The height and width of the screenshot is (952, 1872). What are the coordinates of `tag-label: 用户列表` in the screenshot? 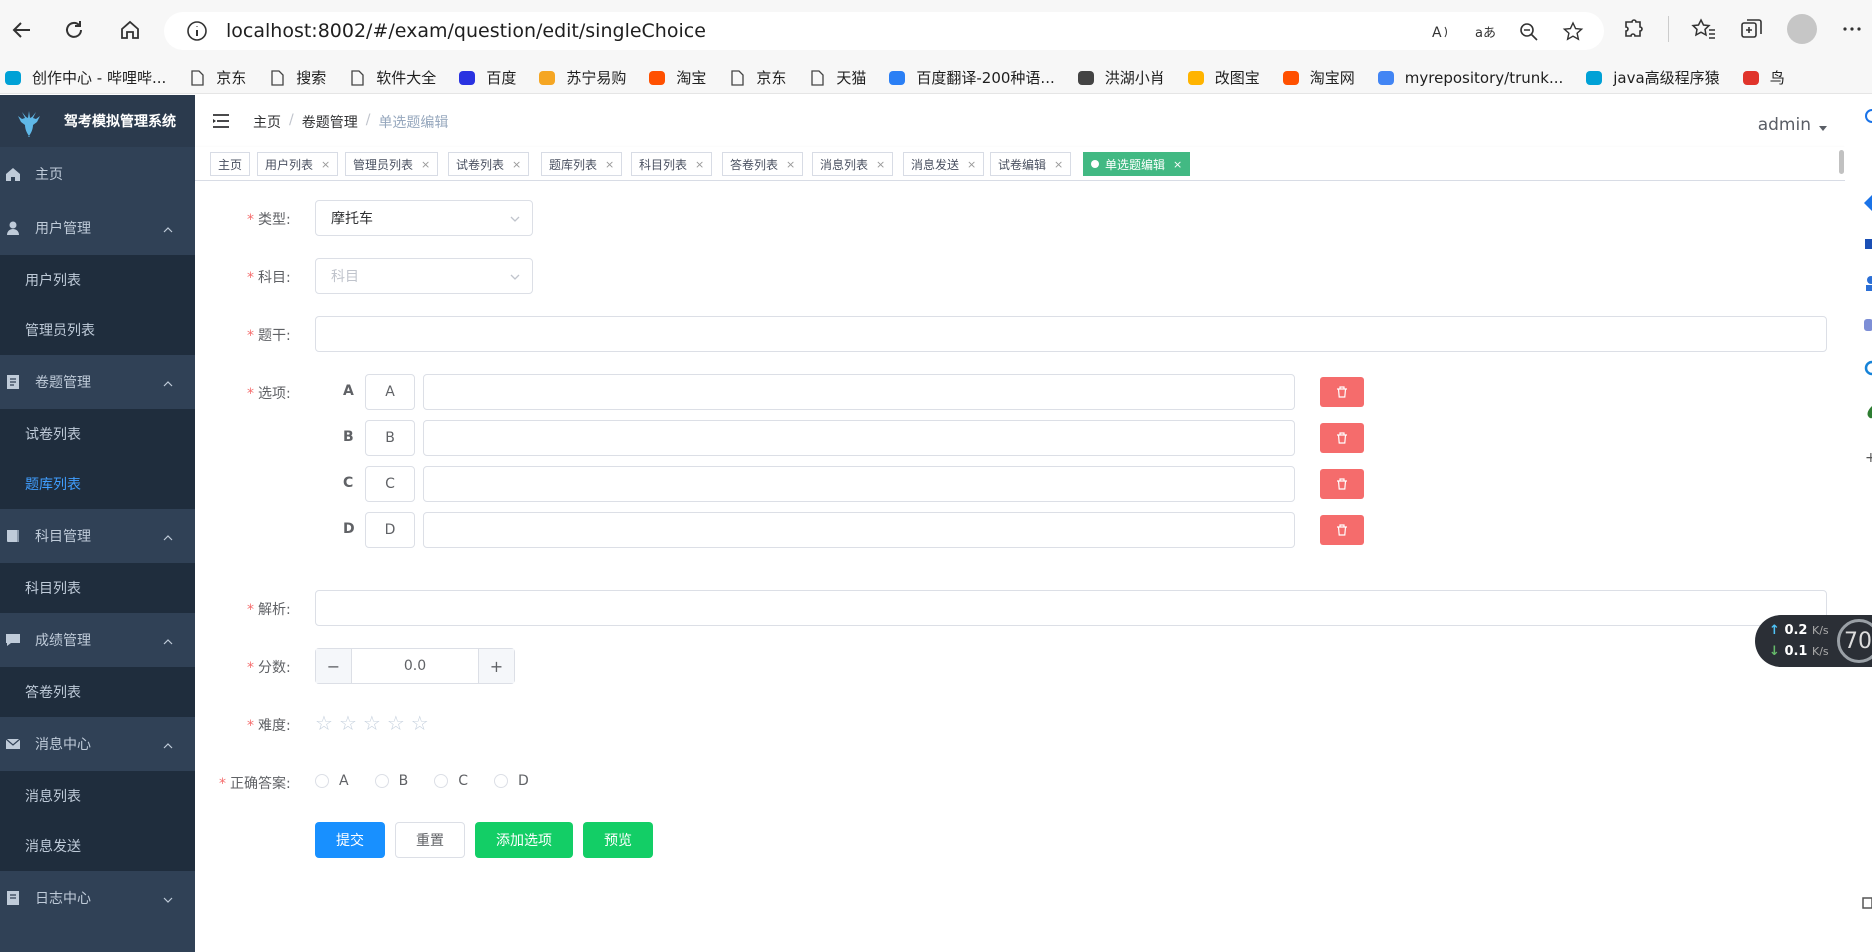 It's located at (289, 164).